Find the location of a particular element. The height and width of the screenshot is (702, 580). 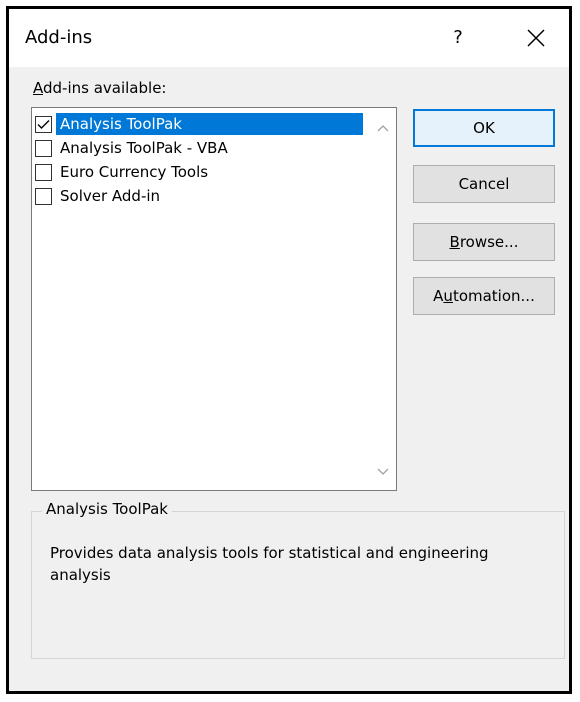

list-item: Euro Currency Tools is located at coordinates (199, 172).